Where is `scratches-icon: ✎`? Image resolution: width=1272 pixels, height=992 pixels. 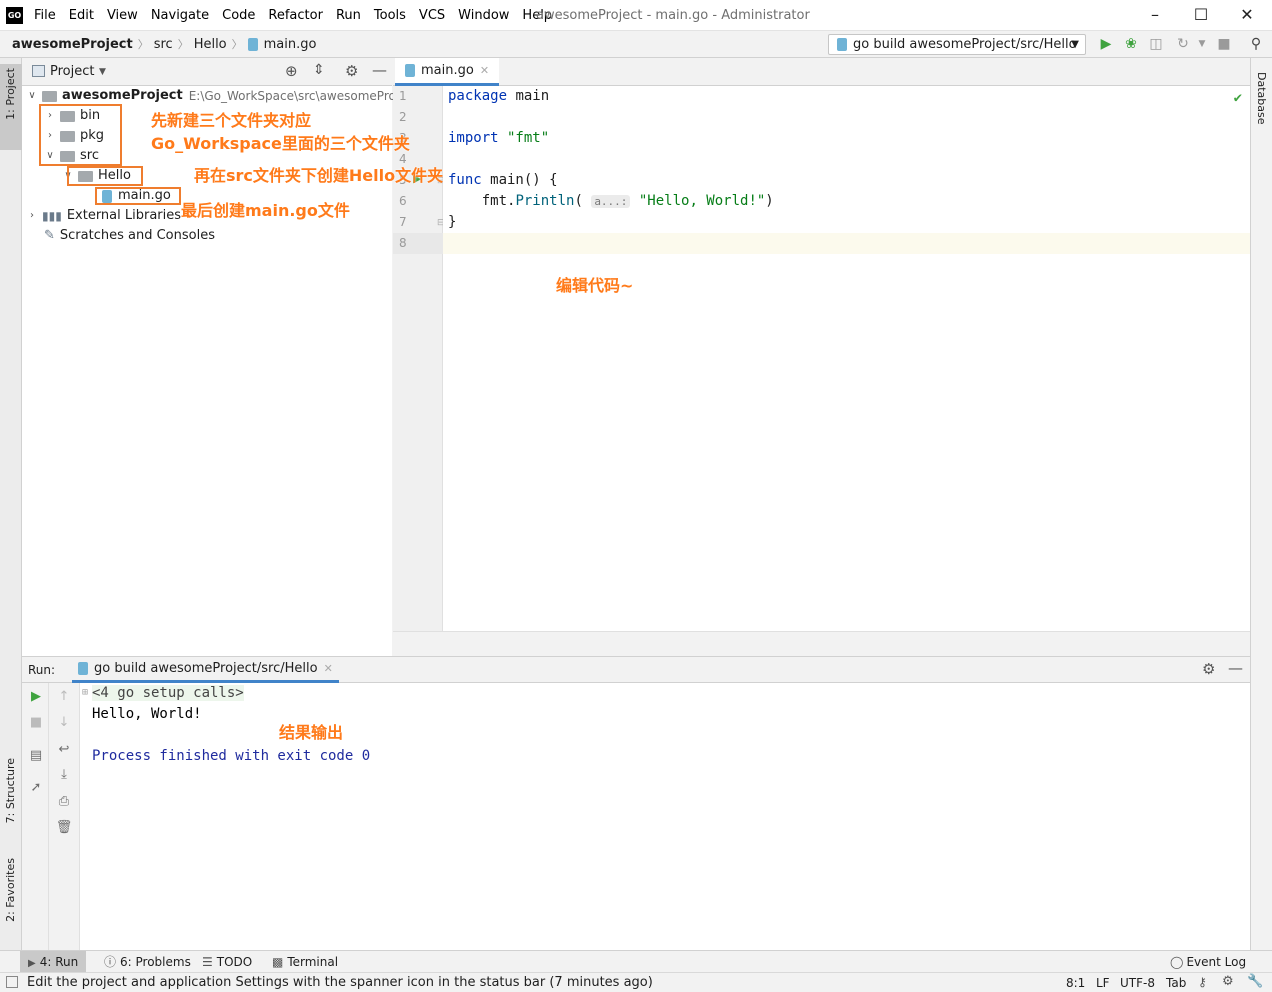 scratches-icon: ✎ is located at coordinates (49, 235).